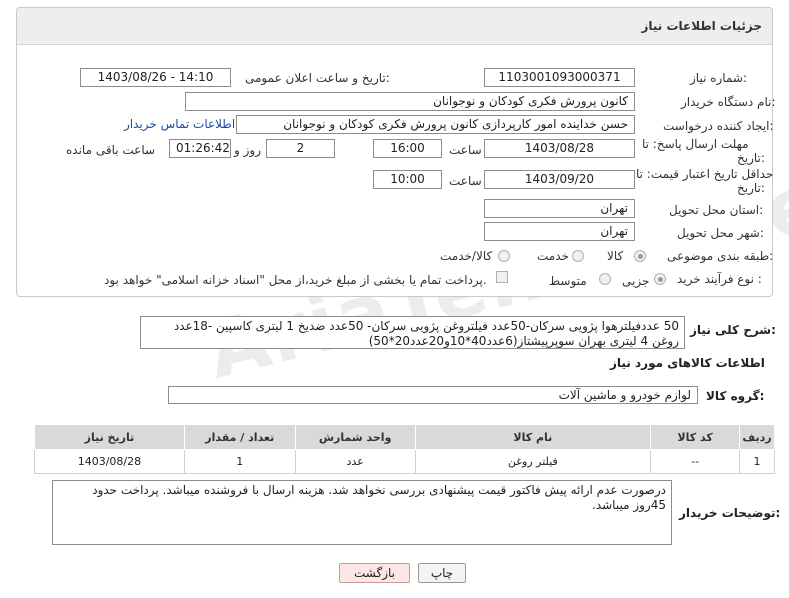 This screenshot has height=598, width=789. Describe the element at coordinates (466, 256) in the screenshot. I see `category-option-both: کالا/خدمت` at that location.